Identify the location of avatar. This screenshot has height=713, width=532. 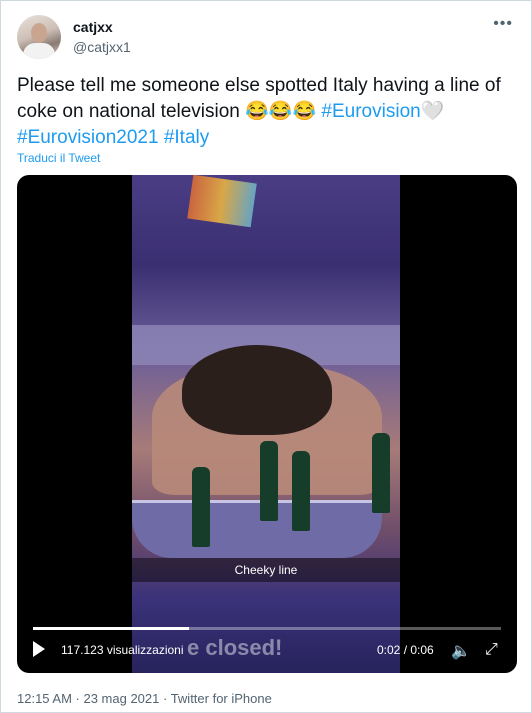
(39, 37).